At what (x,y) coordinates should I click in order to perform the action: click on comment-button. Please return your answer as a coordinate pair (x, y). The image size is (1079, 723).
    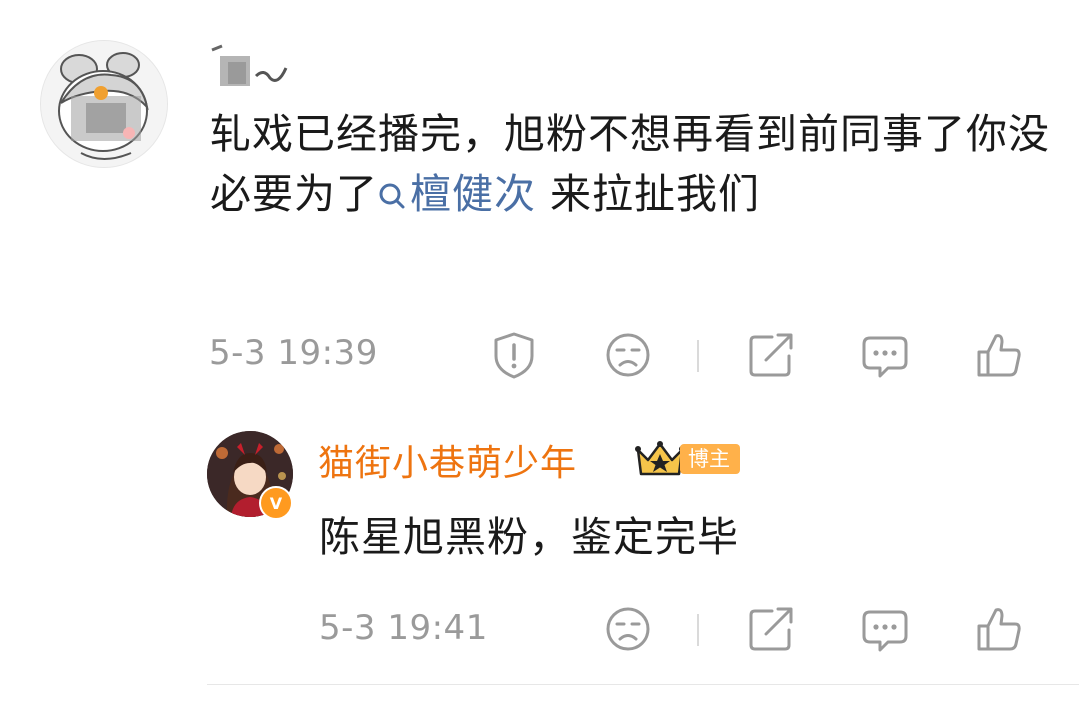
    Looking at the image, I should click on (885, 357).